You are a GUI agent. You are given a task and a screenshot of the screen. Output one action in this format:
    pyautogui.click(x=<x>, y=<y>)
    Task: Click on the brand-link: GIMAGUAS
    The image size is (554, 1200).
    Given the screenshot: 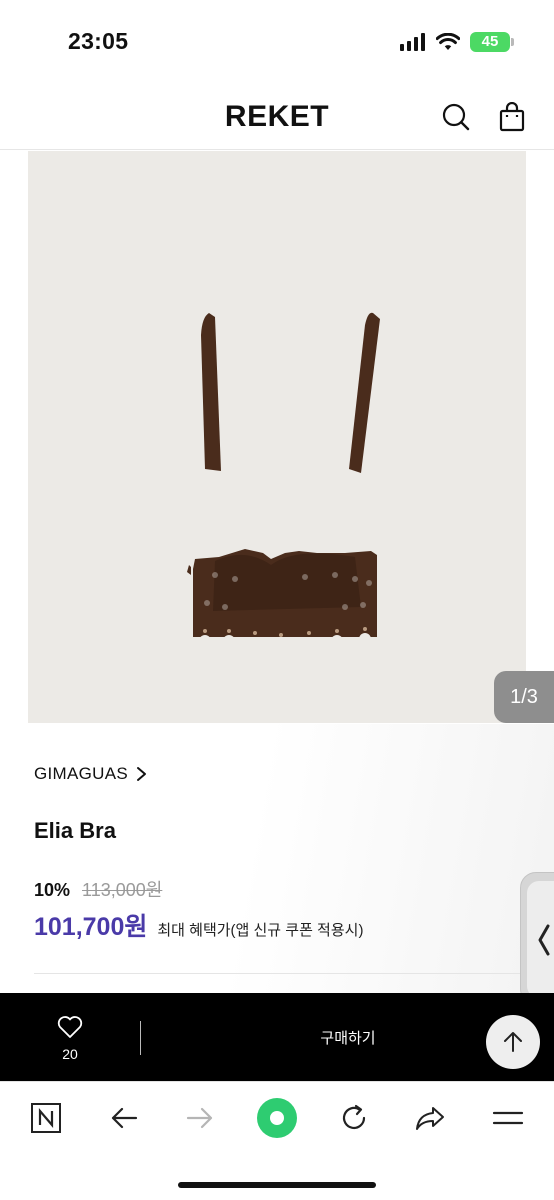 What is the action you would take?
    pyautogui.click(x=91, y=774)
    